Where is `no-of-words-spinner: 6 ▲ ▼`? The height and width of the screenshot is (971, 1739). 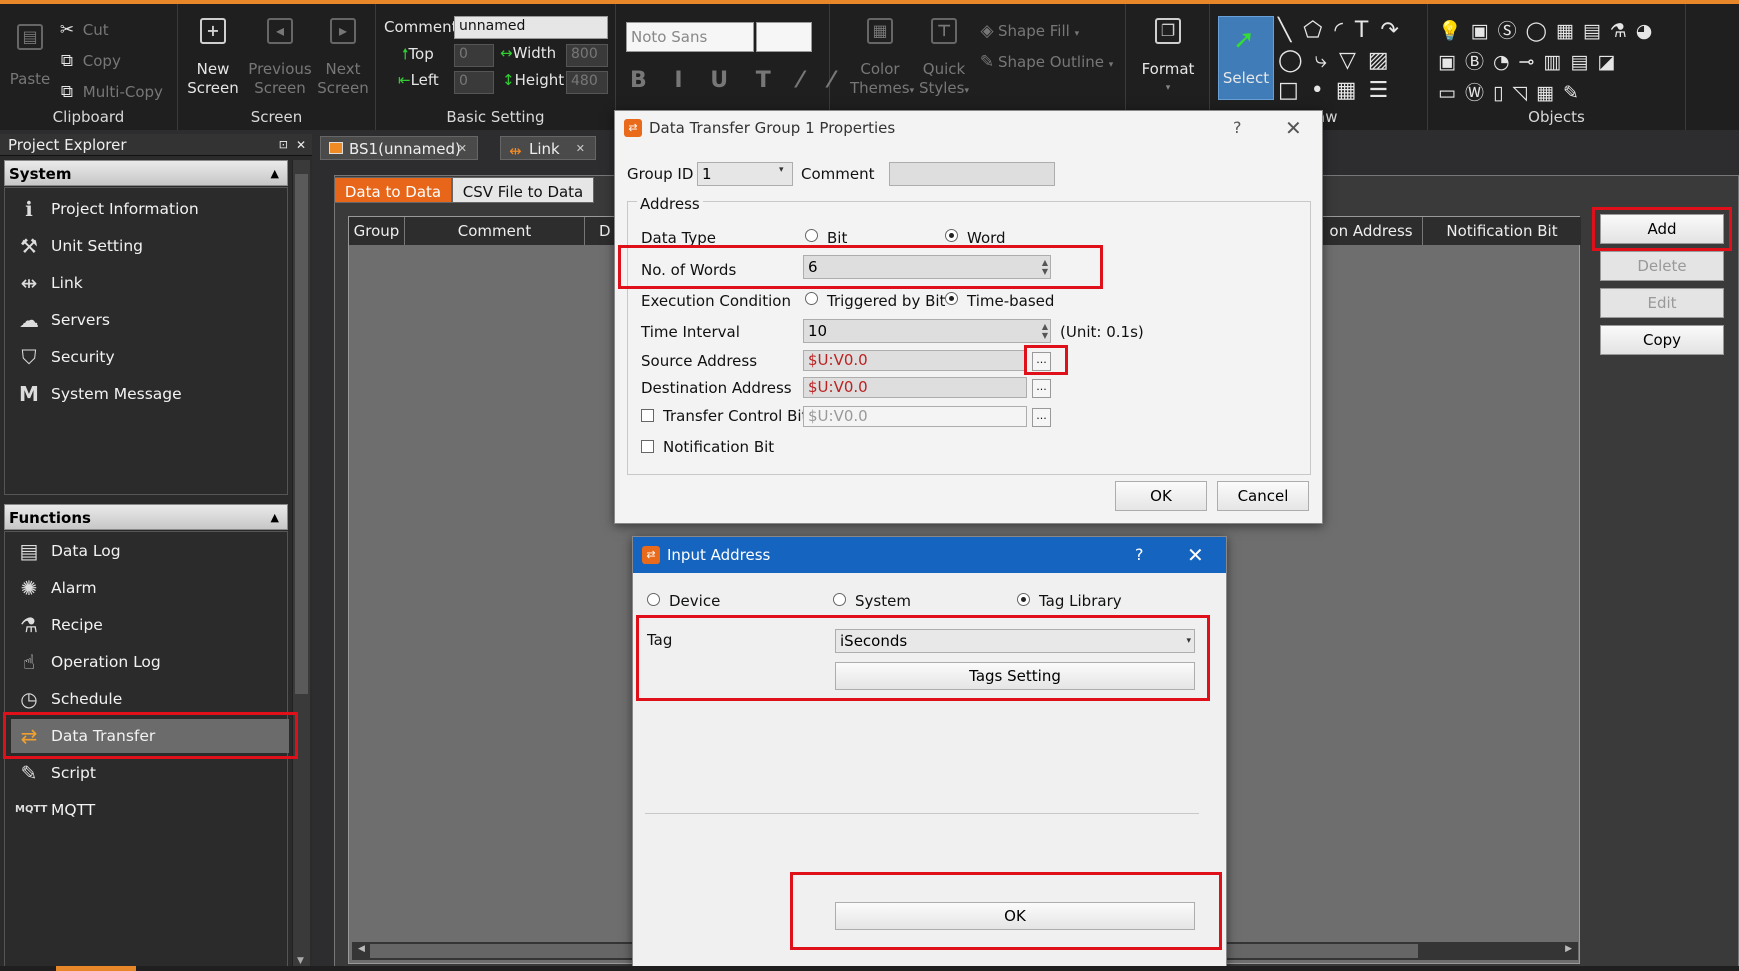 no-of-words-spinner: 6 ▲ ▼ is located at coordinates (927, 267).